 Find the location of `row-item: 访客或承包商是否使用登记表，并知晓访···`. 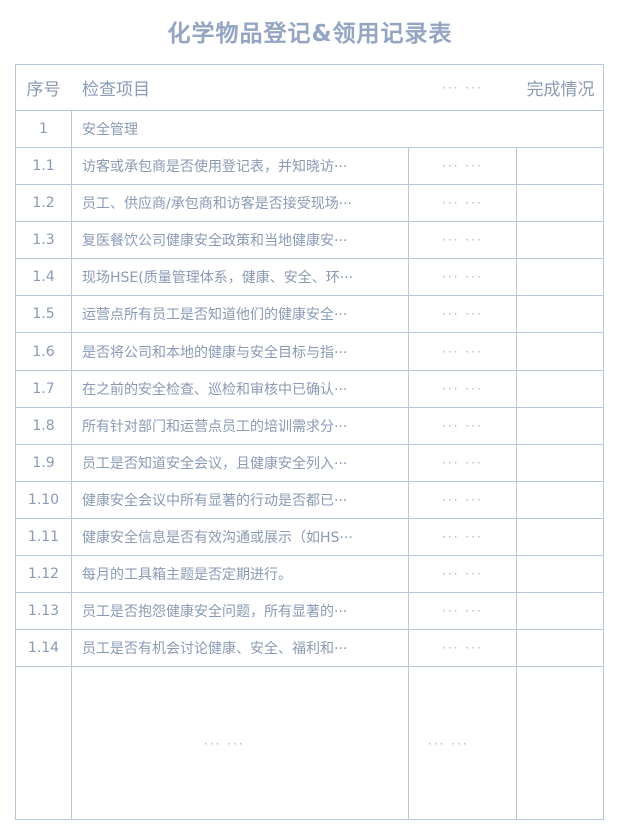

row-item: 访客或承包商是否使用登记表，并知晓访··· is located at coordinates (240, 166).